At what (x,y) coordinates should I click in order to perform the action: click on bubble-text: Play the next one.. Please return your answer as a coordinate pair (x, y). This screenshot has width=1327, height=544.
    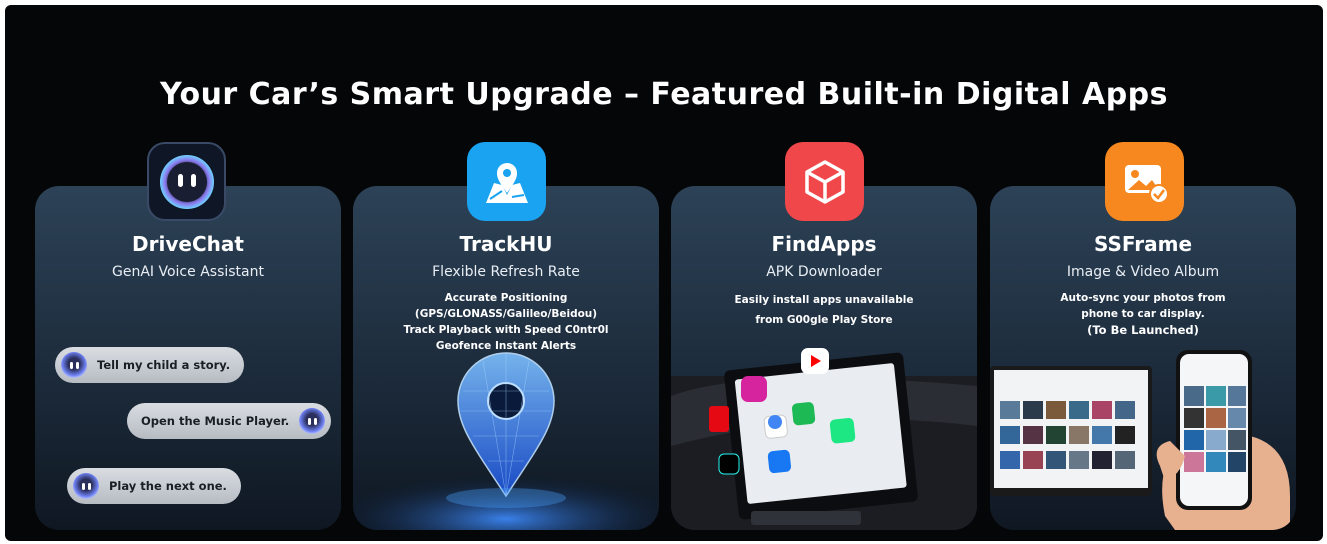
    Looking at the image, I should click on (168, 486).